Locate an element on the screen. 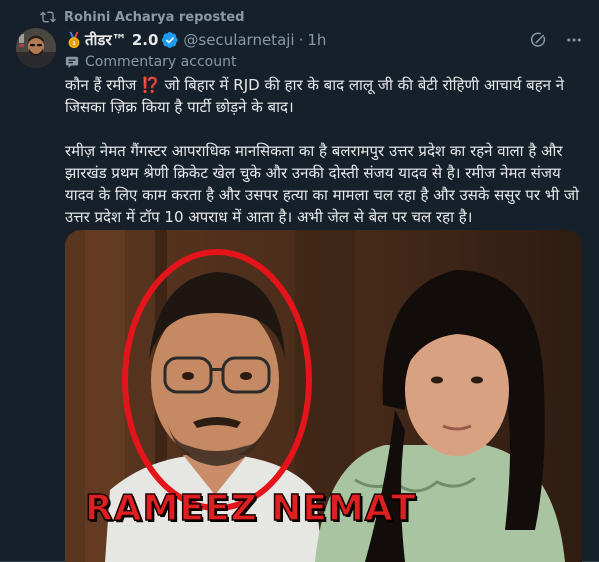  commentary-account-label: Commentary account is located at coordinates (150, 62).